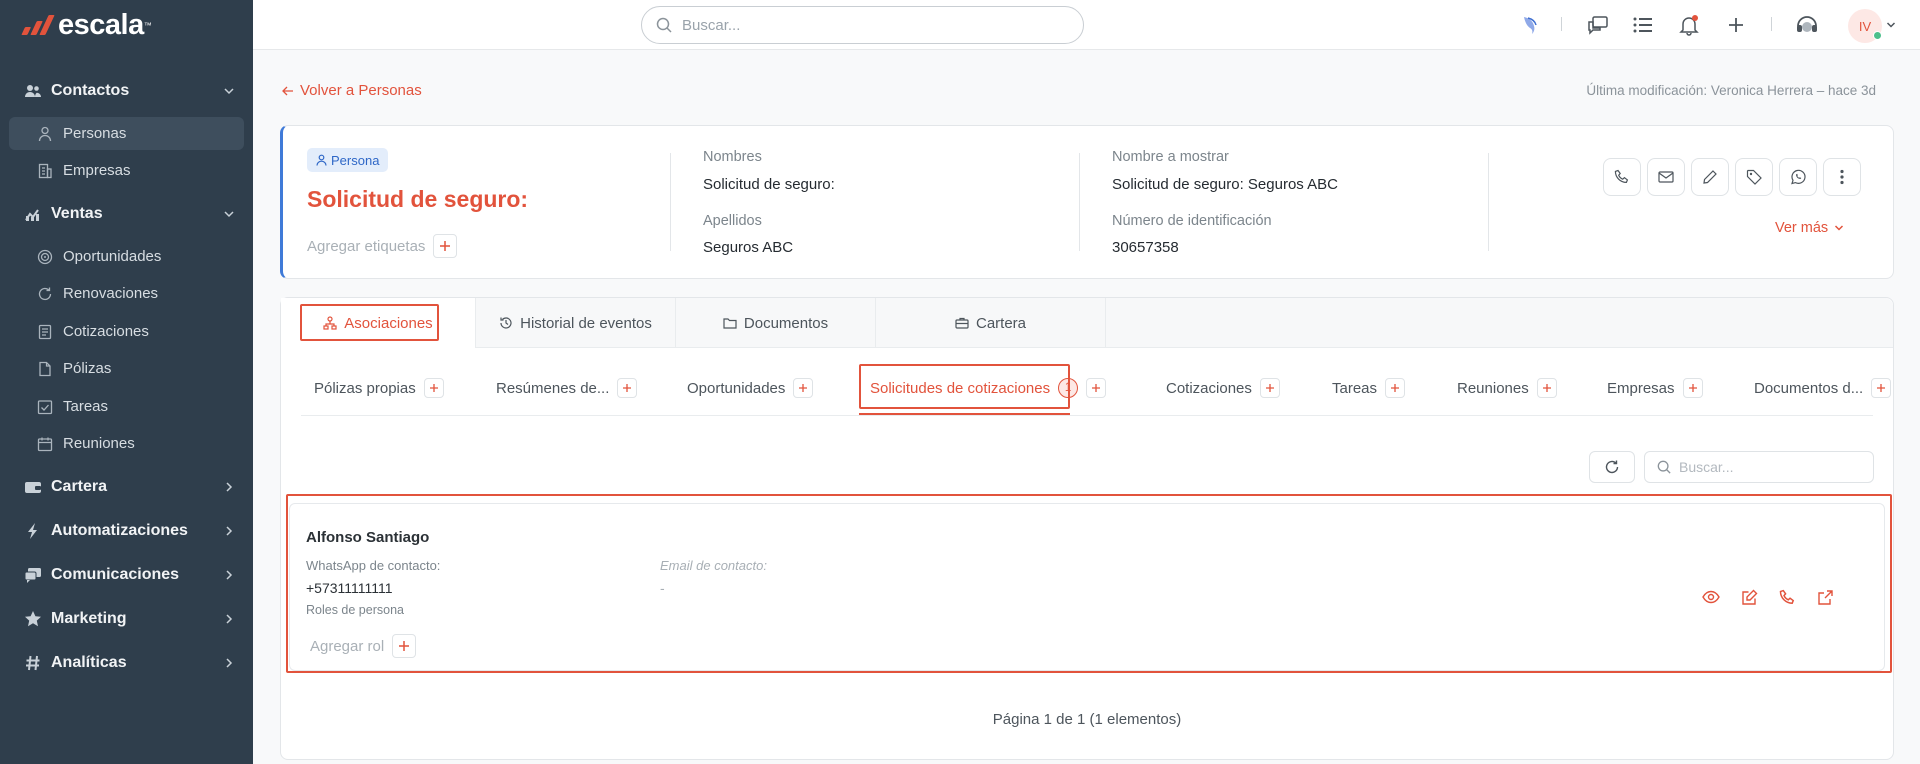  Describe the element at coordinates (126, 331) in the screenshot. I see `sidebar-item-cotizaciones: Cotizaciones` at that location.